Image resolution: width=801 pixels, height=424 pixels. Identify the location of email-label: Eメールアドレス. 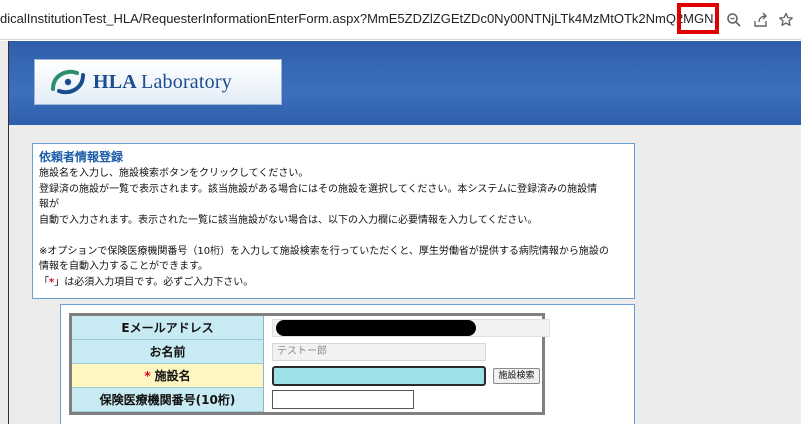
(168, 328).